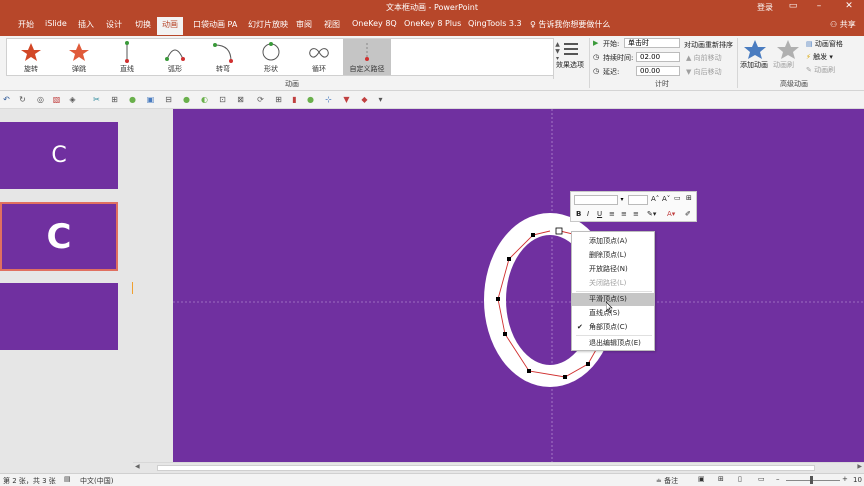  Describe the element at coordinates (638, 200) in the screenshot. I see `font-size-select` at that location.